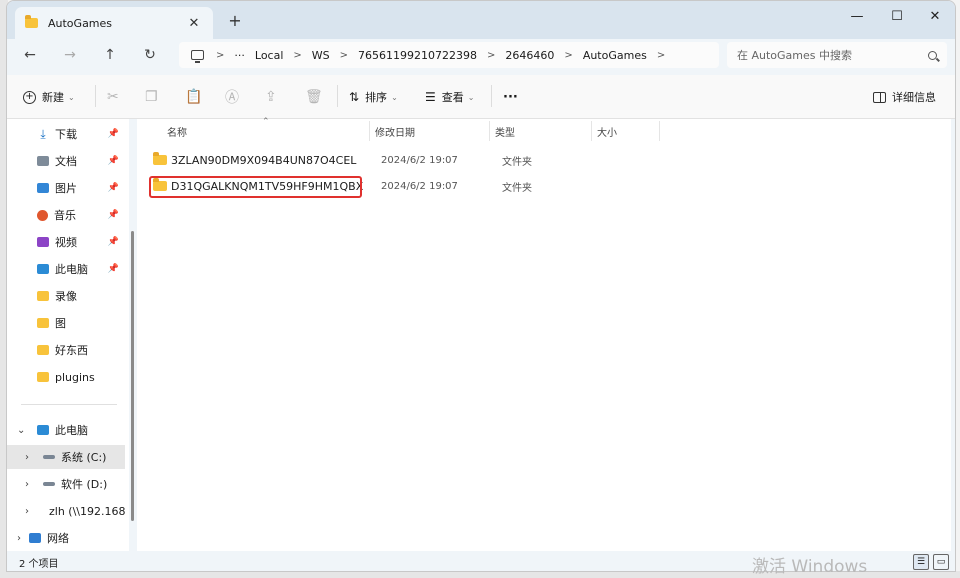 The image size is (960, 578). I want to click on sidebar-item-label: zlh (\\192.168, so click(87, 511).